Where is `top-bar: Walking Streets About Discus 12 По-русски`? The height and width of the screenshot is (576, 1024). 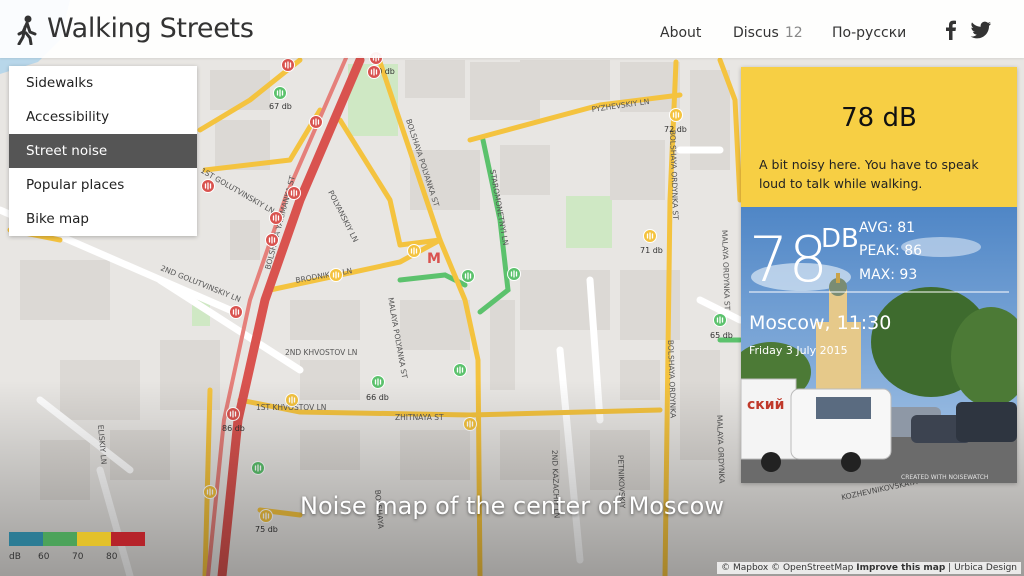
top-bar: Walking Streets About Discus 12 По-русски is located at coordinates (512, 29).